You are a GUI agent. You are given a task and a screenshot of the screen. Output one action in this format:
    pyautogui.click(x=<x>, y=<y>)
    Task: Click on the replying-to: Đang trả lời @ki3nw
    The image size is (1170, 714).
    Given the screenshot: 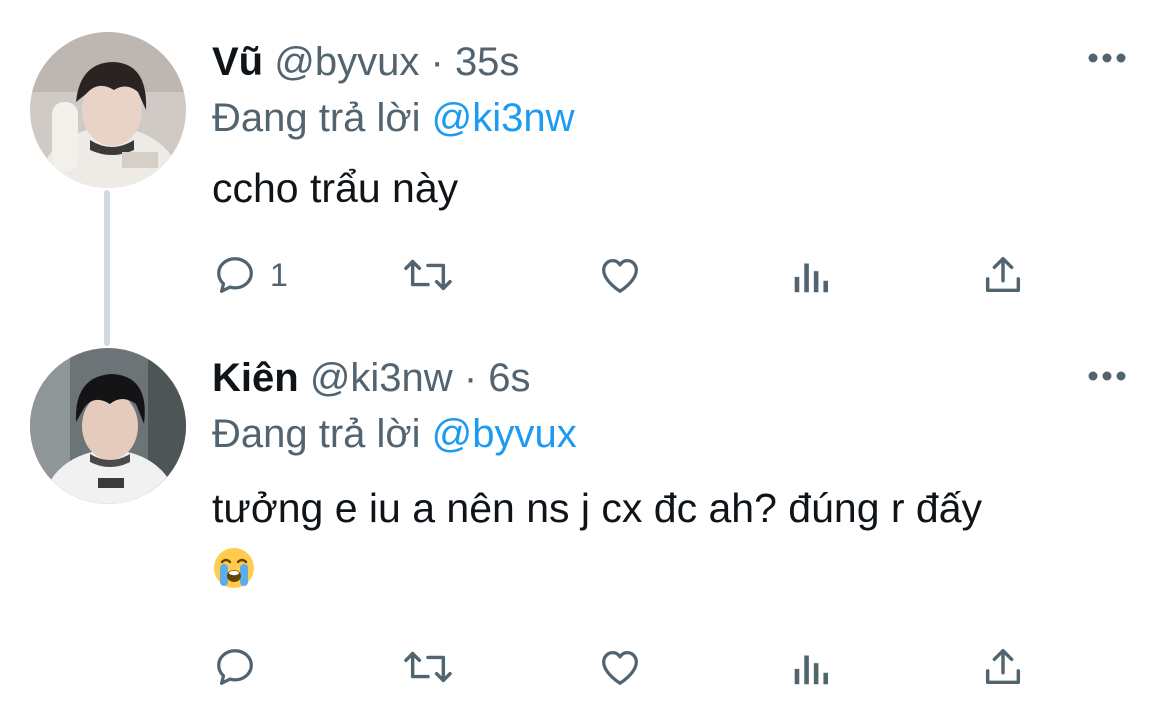 What is the action you would take?
    pyautogui.click(x=393, y=118)
    